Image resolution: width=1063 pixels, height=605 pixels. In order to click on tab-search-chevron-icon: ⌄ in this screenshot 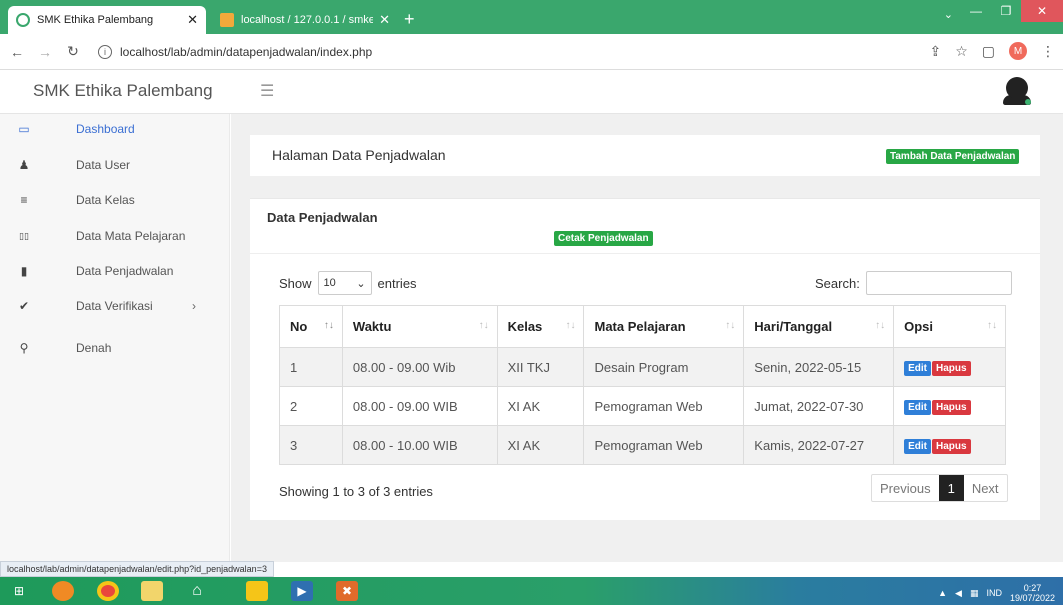, I will do `click(948, 14)`.